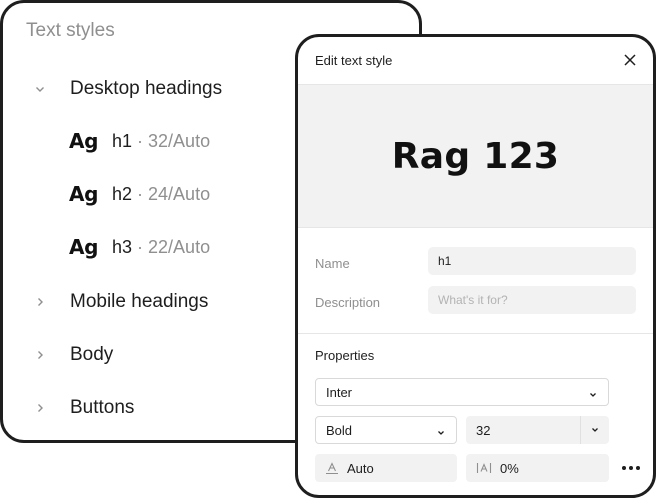 The image size is (657, 499). What do you see at coordinates (348, 302) in the screenshot?
I see `description-label: Description` at bounding box center [348, 302].